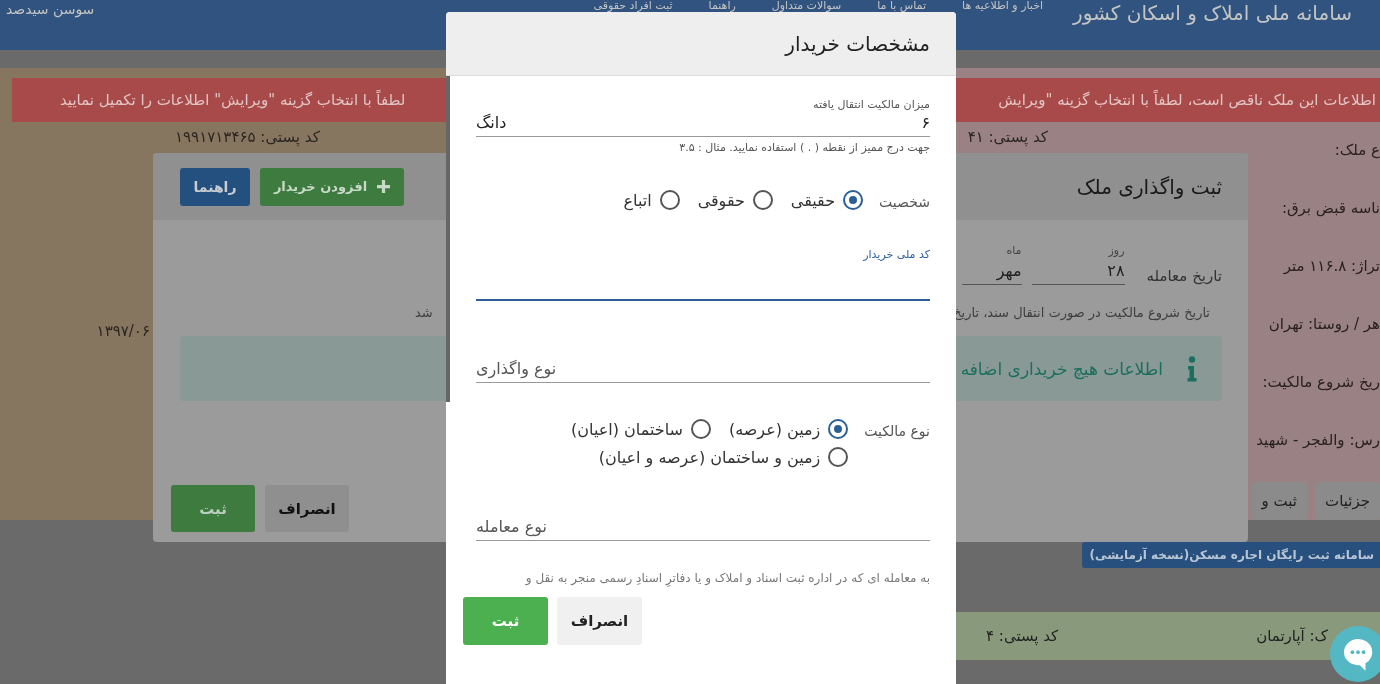 This screenshot has width=1380, height=684. What do you see at coordinates (722, 6) in the screenshot?
I see `nav-link: راهنما` at bounding box center [722, 6].